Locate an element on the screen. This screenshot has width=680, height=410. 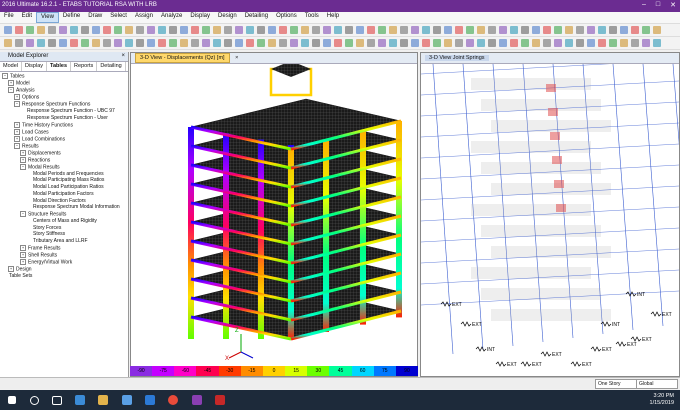
tree-node: Tributary Area and LLRF is located at coordinates (64, 241).